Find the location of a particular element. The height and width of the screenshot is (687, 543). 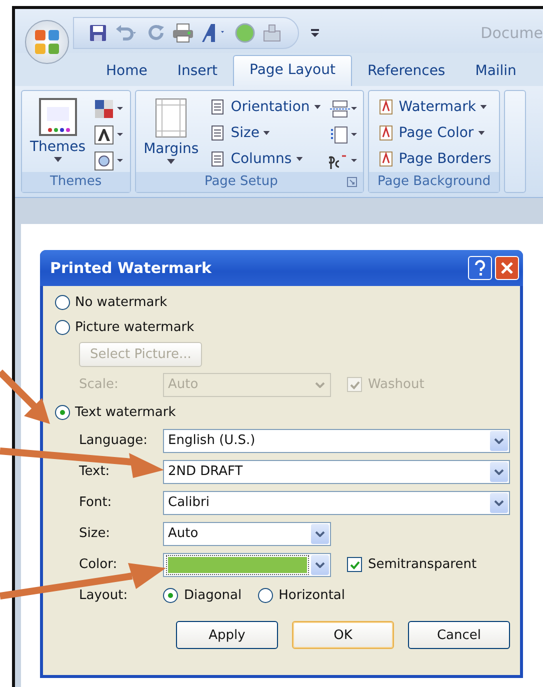

ribbon-menu-button: Page Color is located at coordinates (434, 133).